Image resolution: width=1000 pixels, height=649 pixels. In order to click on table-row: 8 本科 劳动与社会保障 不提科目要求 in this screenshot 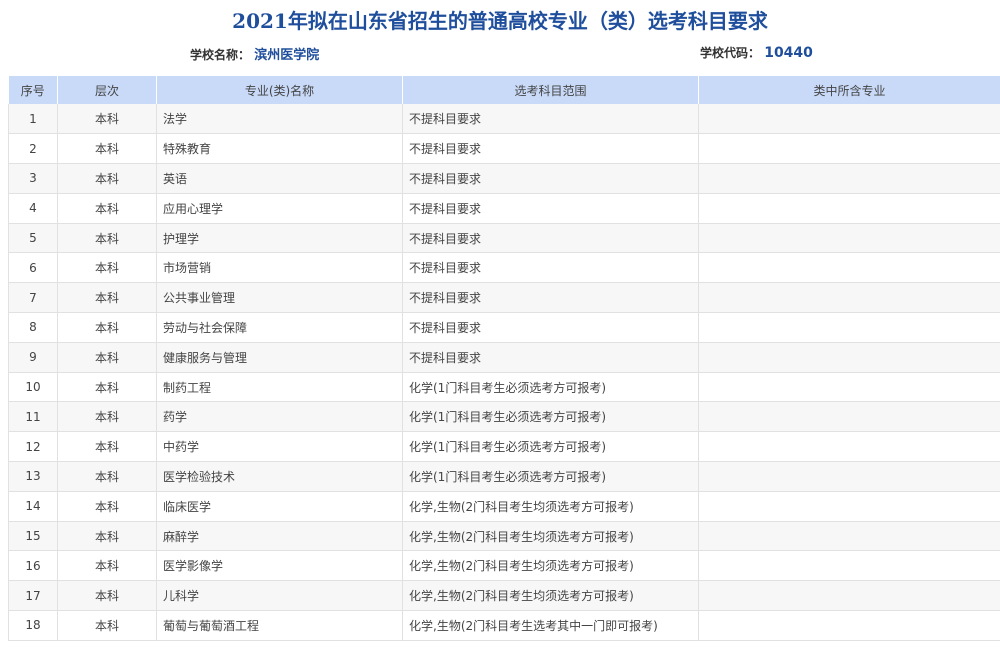, I will do `click(504, 327)`.